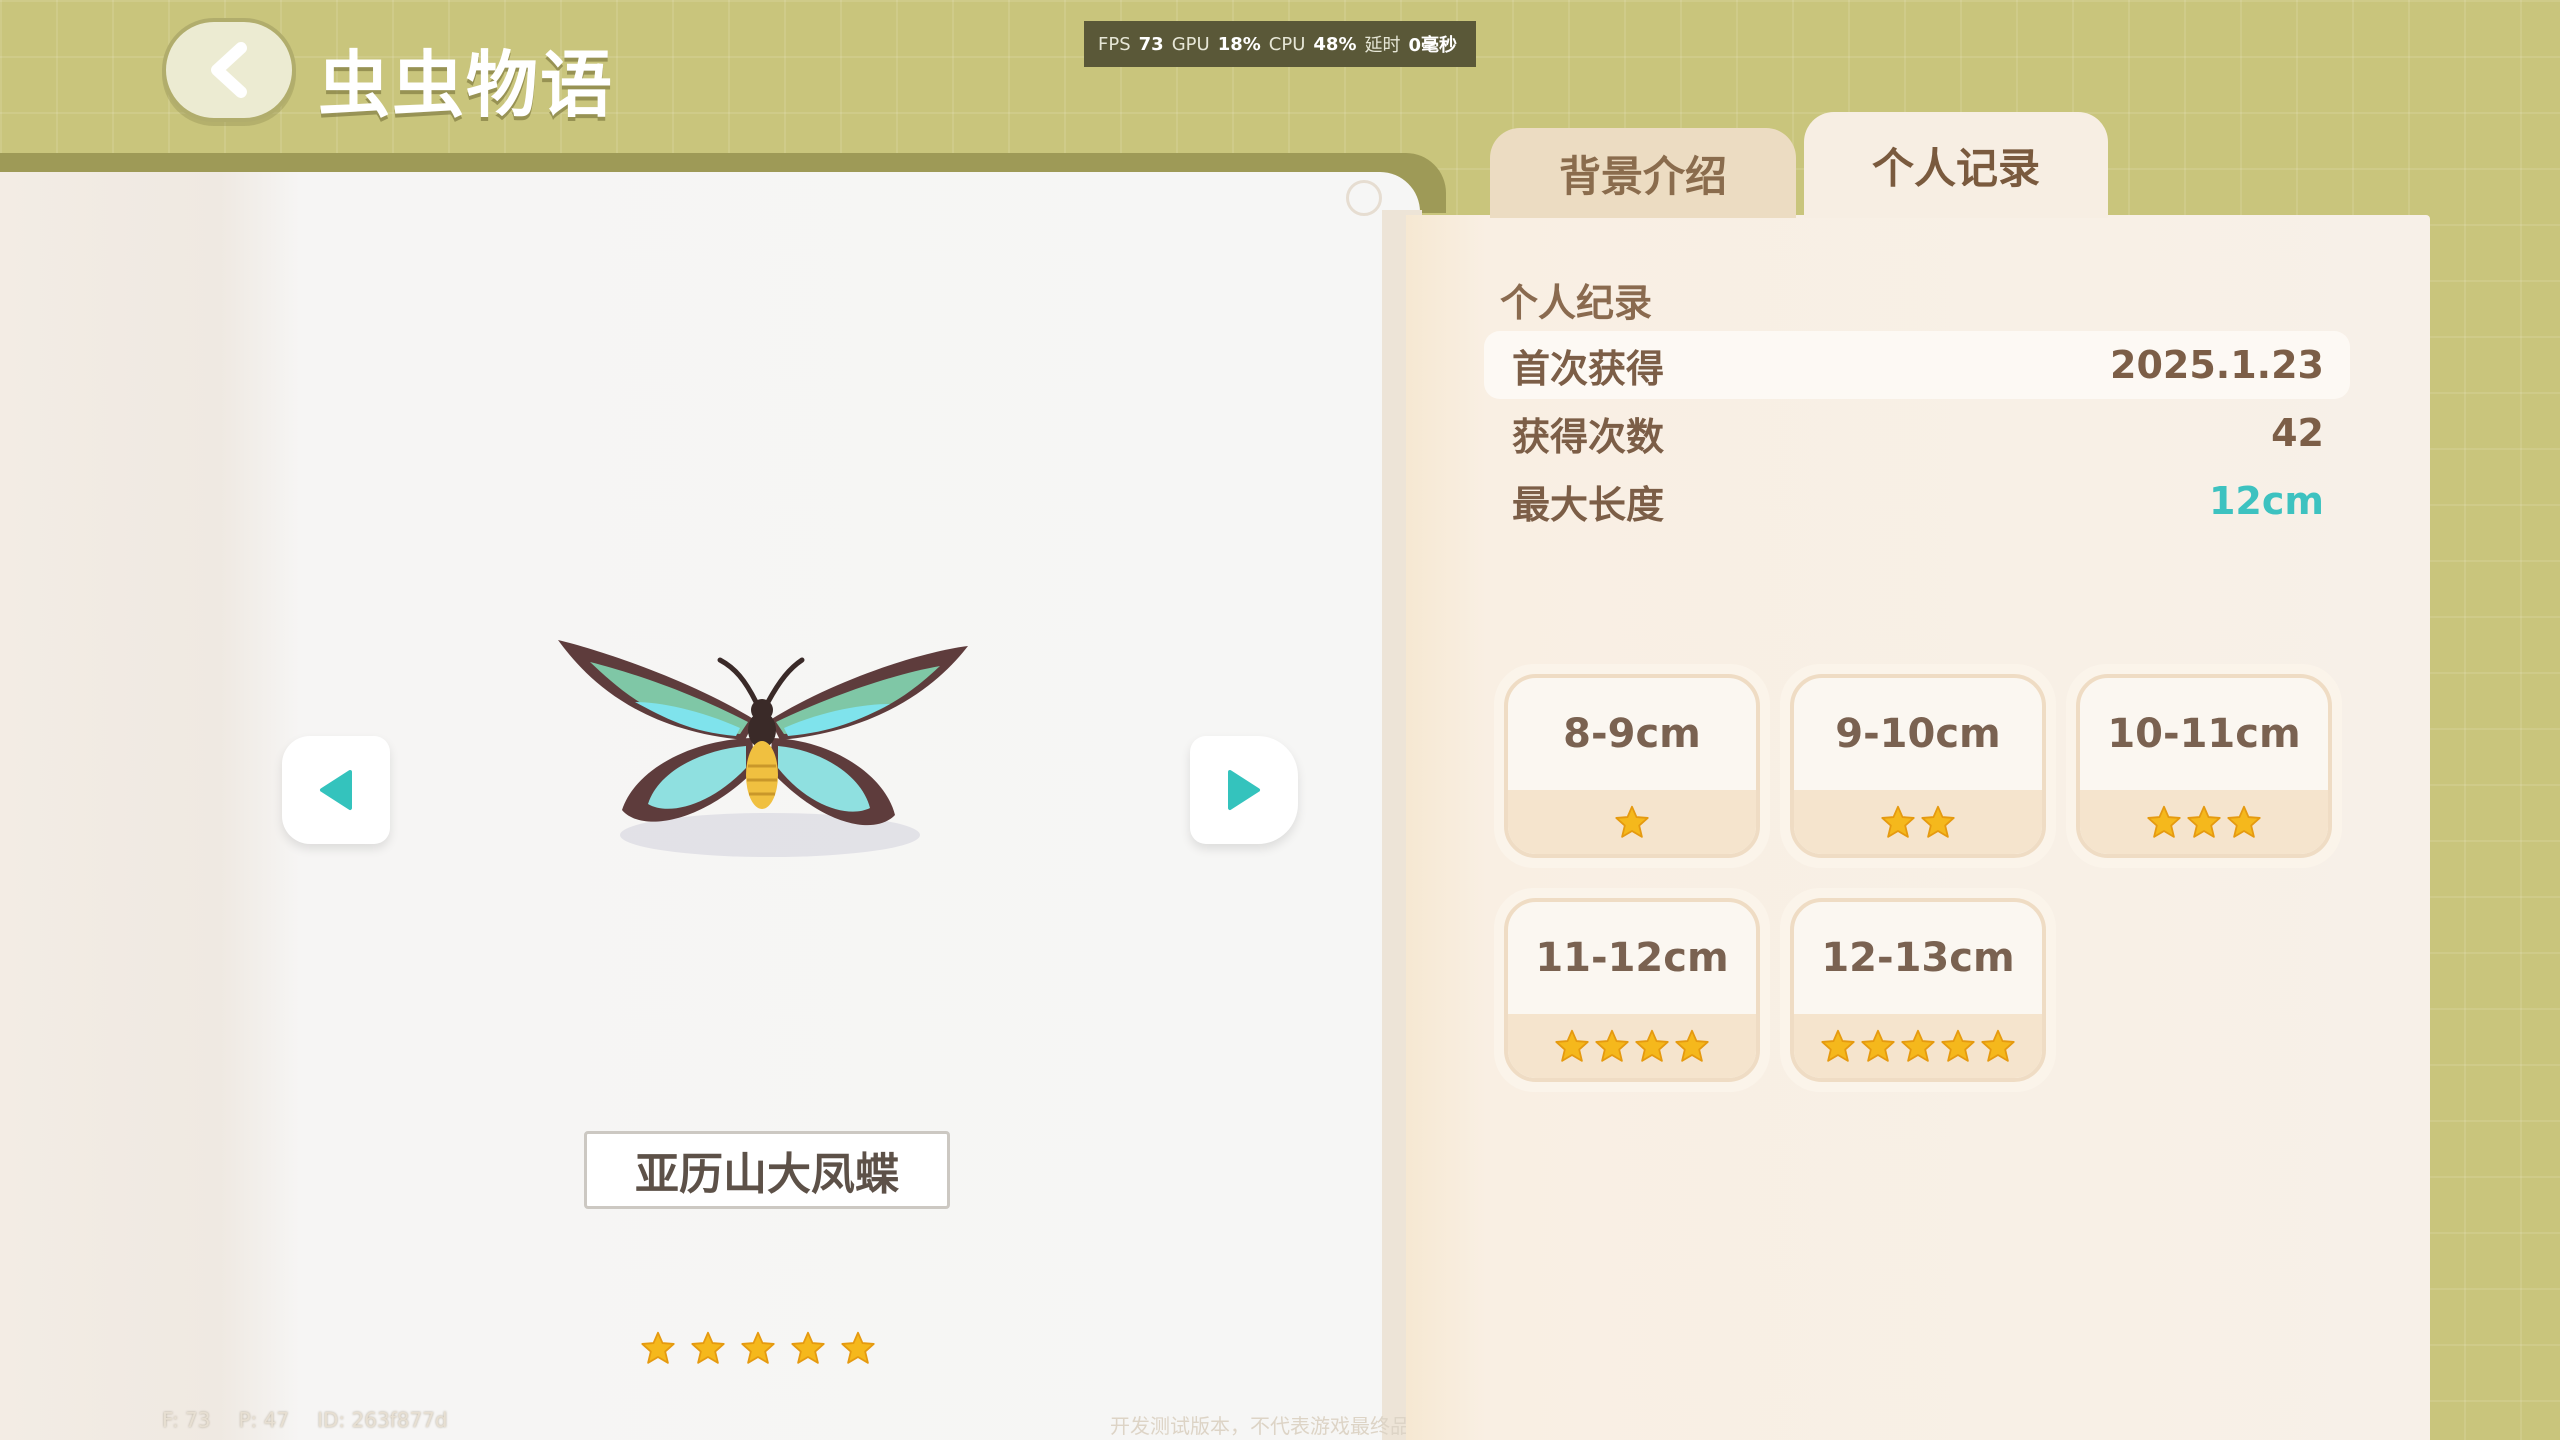  Describe the element at coordinates (1335, 44) in the screenshot. I see `cpu-value: 48%` at that location.